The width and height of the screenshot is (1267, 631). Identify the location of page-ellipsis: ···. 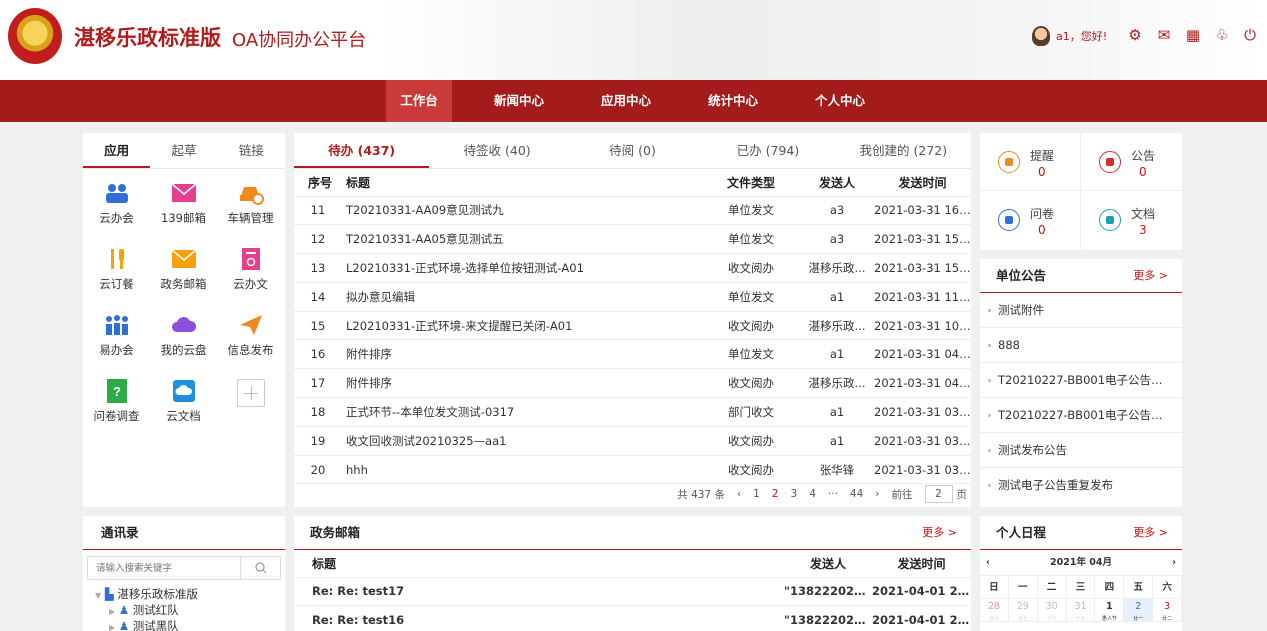
(833, 494).